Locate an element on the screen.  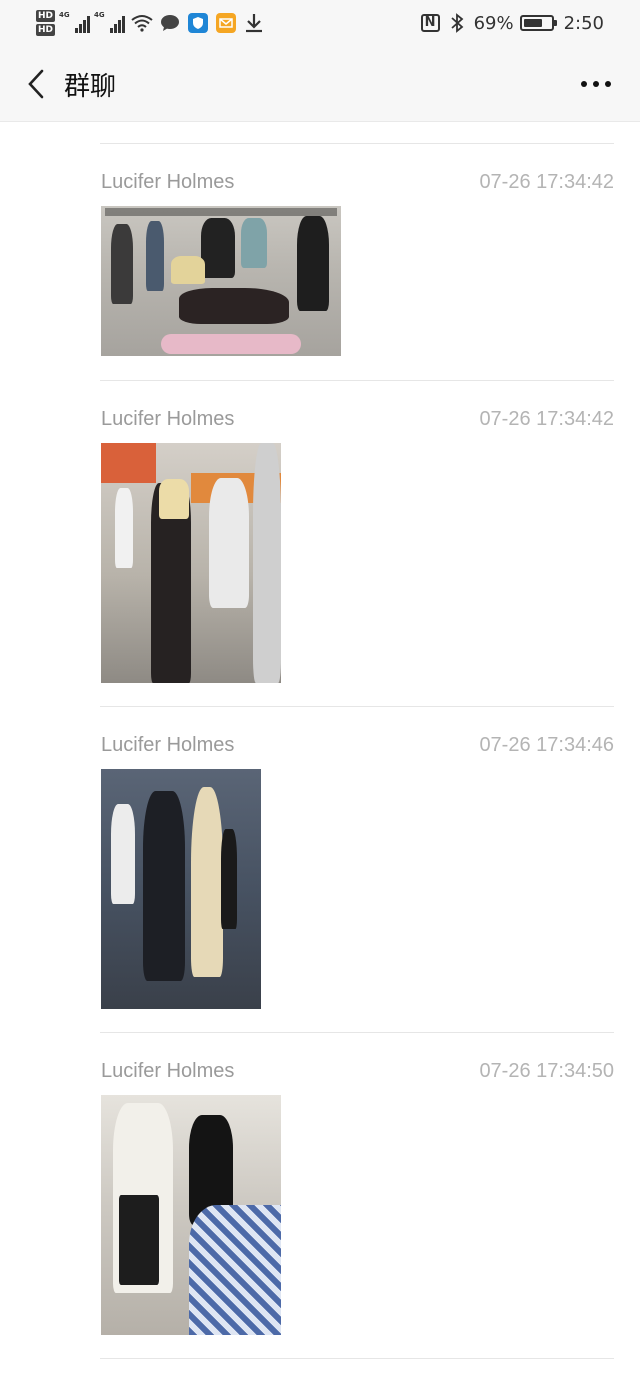
battery-percent: 69% is located at coordinates (493, 23).